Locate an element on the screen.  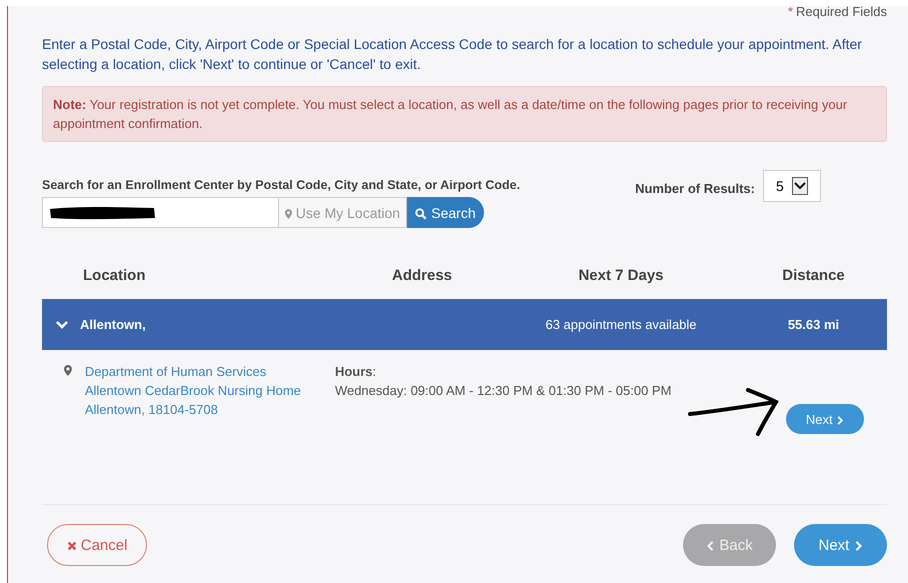
address-link: Allentown CedarBrook Nursing Home is located at coordinates (192, 390).